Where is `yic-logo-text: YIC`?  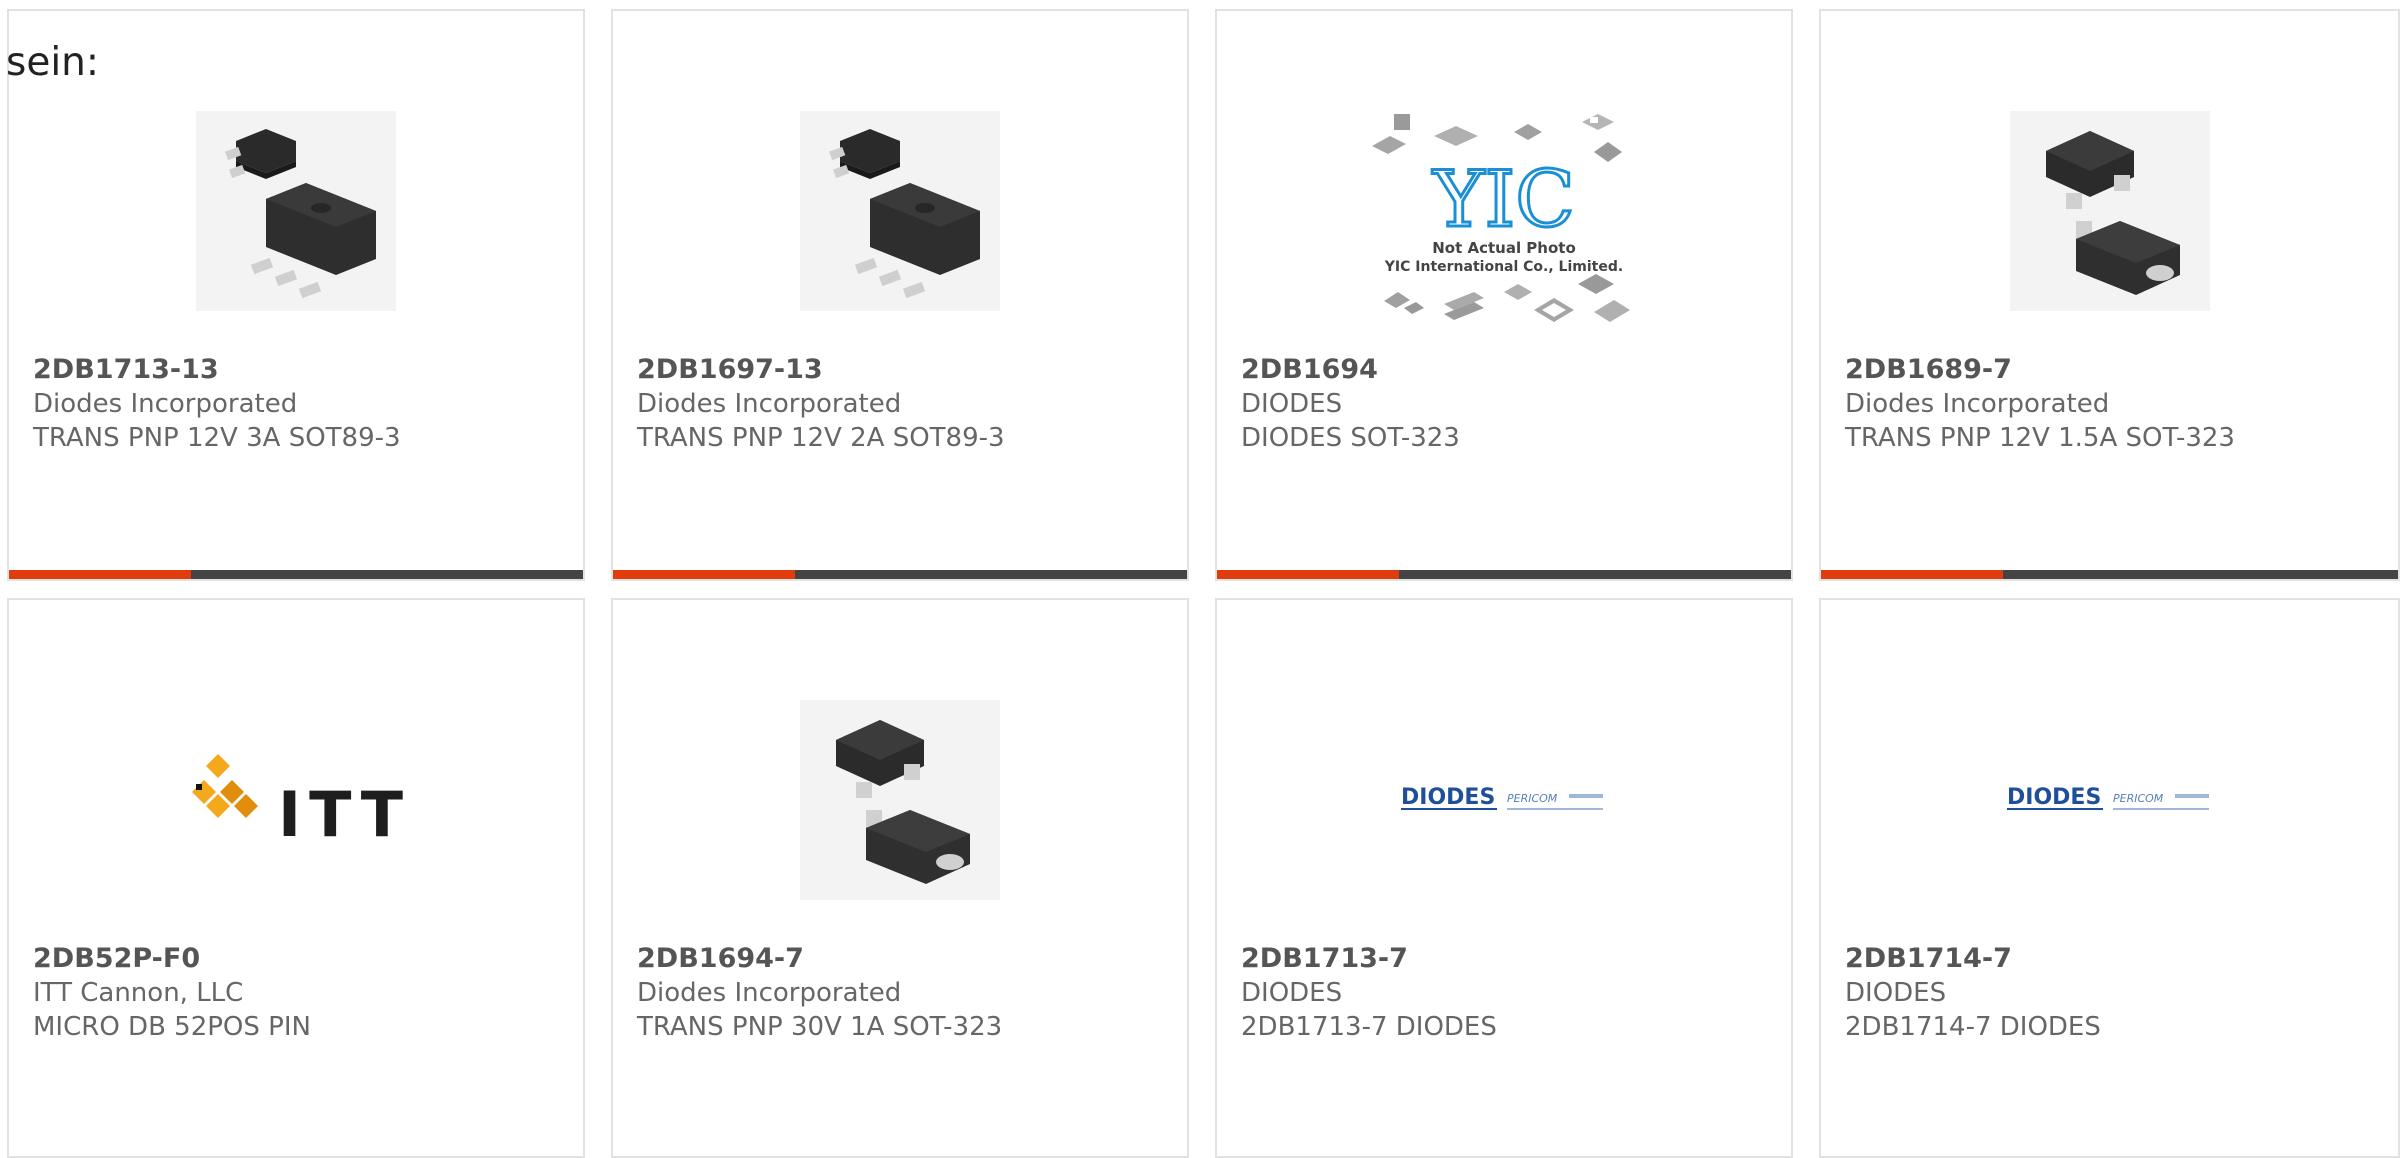
yic-logo-text: YIC is located at coordinates (1503, 200).